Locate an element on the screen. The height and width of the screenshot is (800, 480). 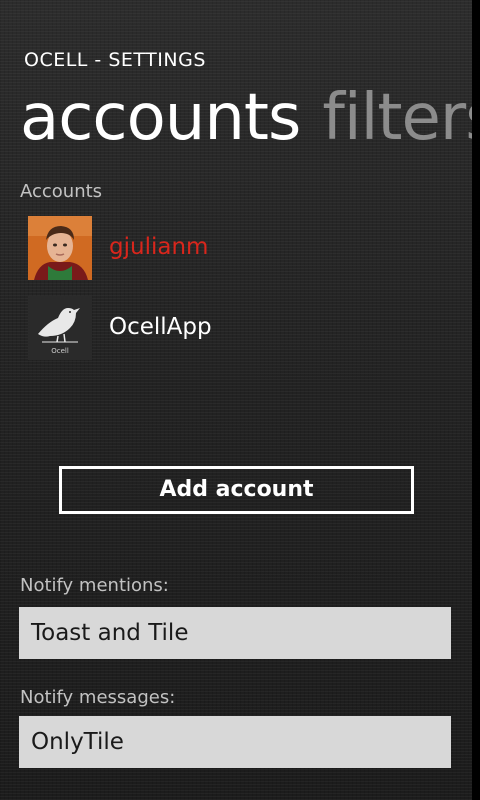
user-photo-avatar is located at coordinates (60, 248).